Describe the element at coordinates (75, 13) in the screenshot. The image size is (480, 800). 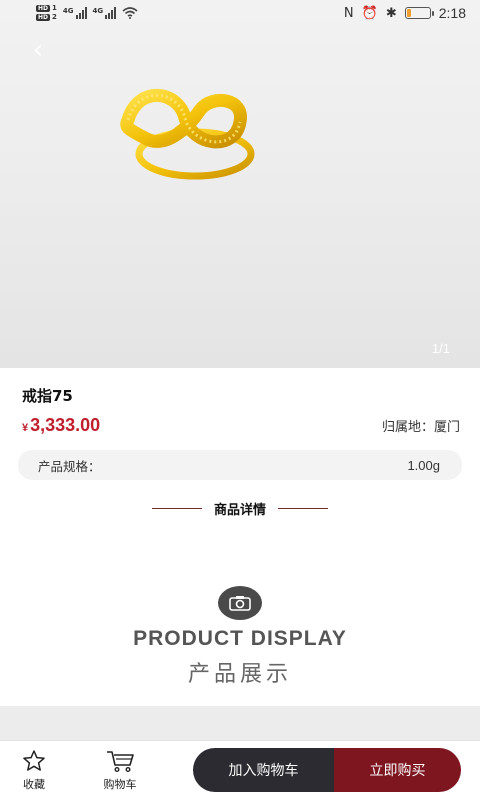
I see `signal-icon: 4G` at that location.